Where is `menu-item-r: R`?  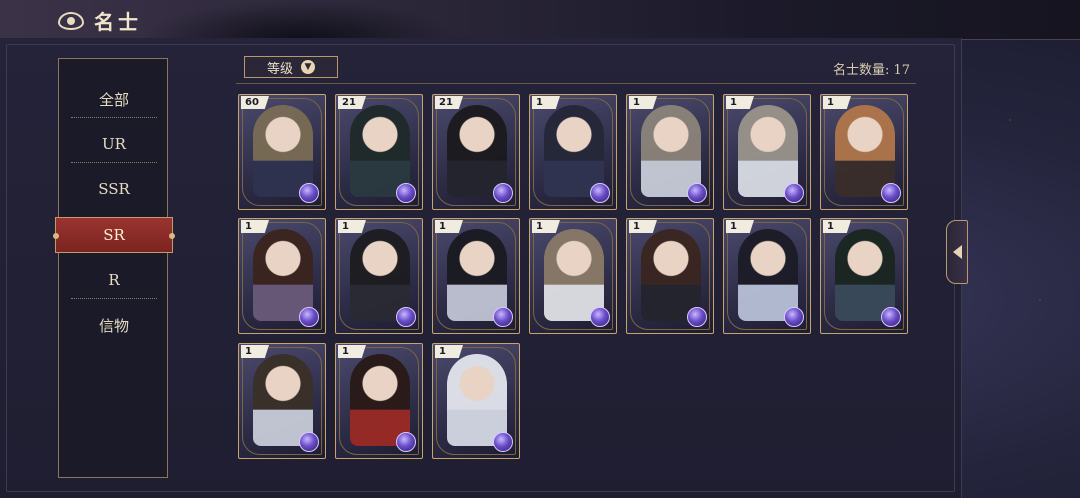
menu-item-r: R is located at coordinates (114, 280).